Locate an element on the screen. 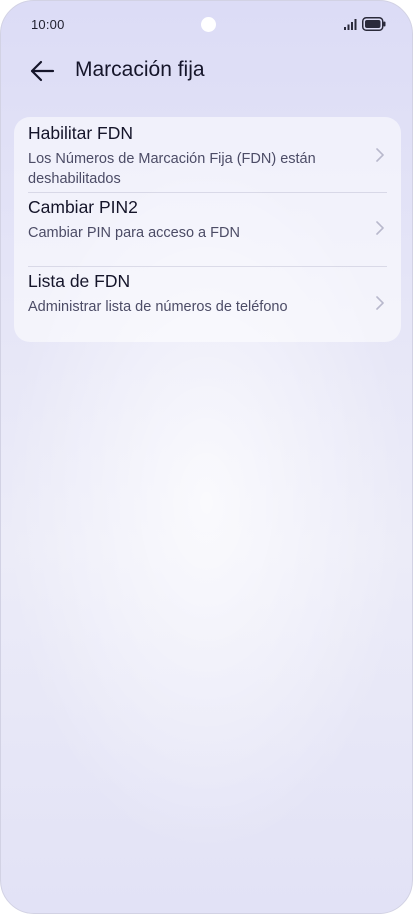 The width and height of the screenshot is (413, 914). arrow-left-icon is located at coordinates (42, 71).